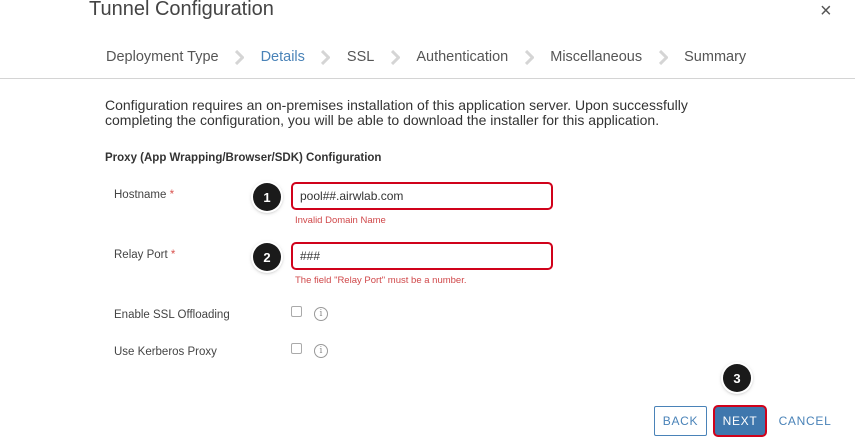  What do you see at coordinates (715, 57) in the screenshot?
I see `step-summary: Summary` at bounding box center [715, 57].